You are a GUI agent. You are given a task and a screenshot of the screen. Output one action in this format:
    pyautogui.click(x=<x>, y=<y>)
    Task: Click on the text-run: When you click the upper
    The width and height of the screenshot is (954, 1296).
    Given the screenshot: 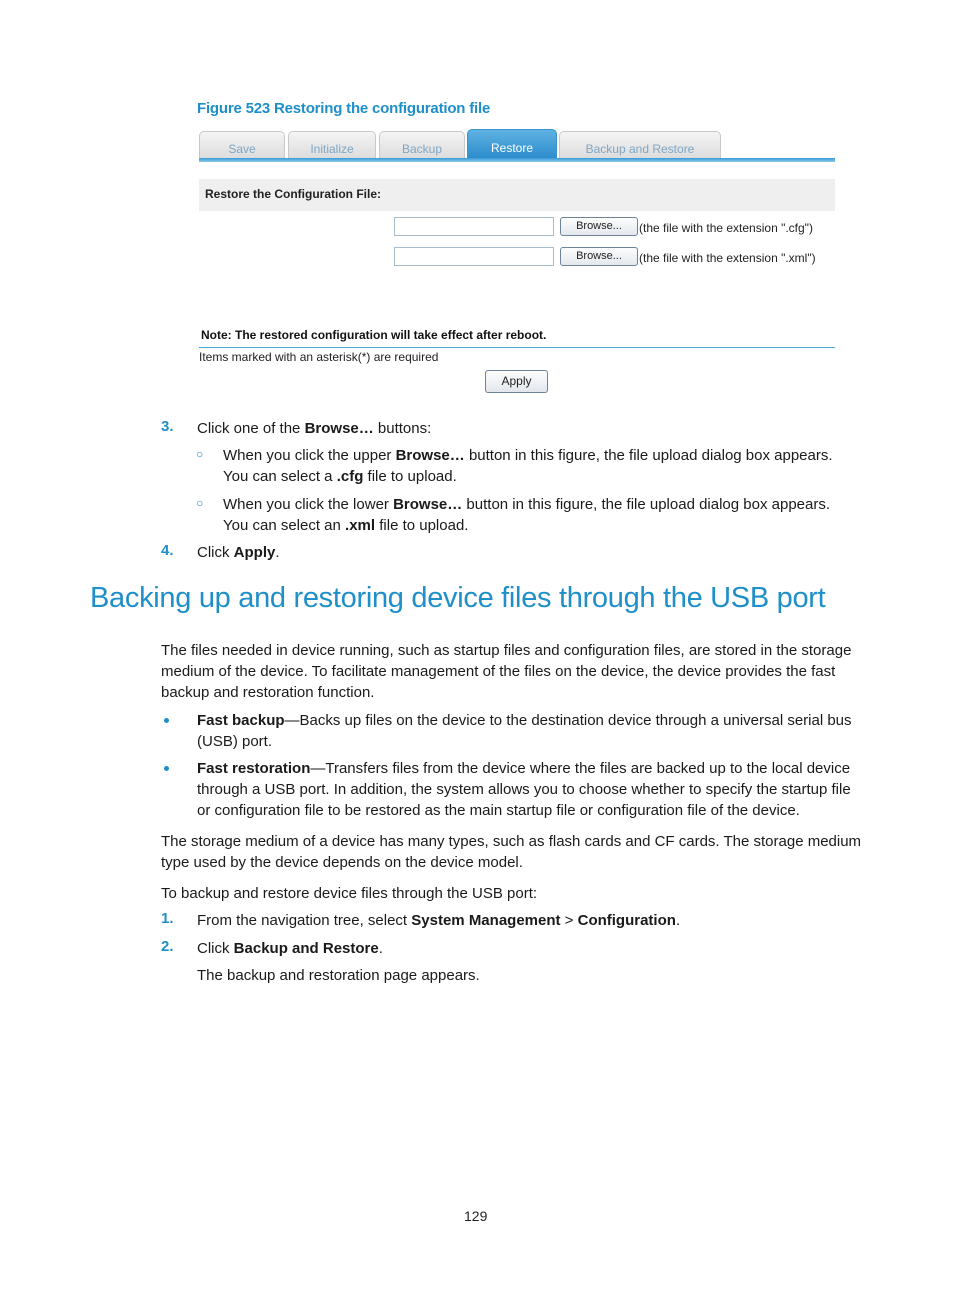 What is the action you would take?
    pyautogui.click(x=309, y=455)
    